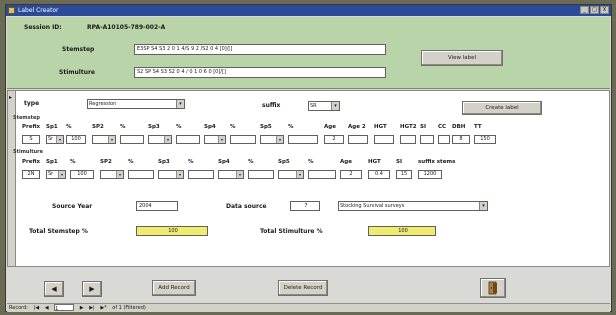 The image size is (616, 315). I want to click on stimulture-label: Stimulture, so click(77, 72).